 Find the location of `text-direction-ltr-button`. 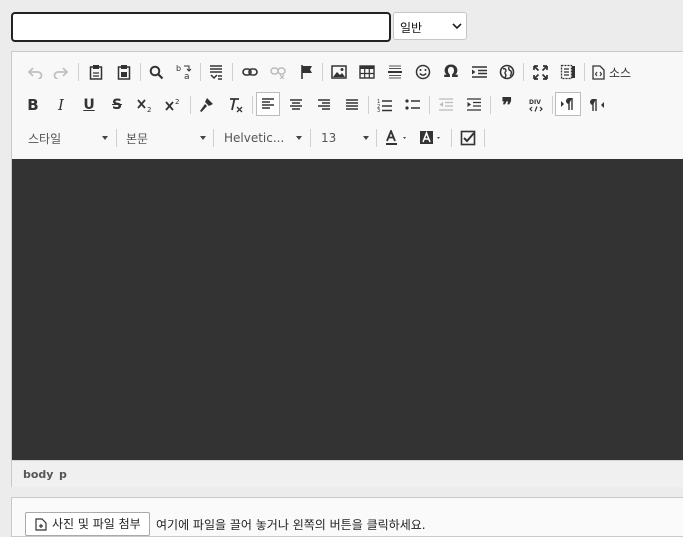

text-direction-ltr-button is located at coordinates (568, 104).